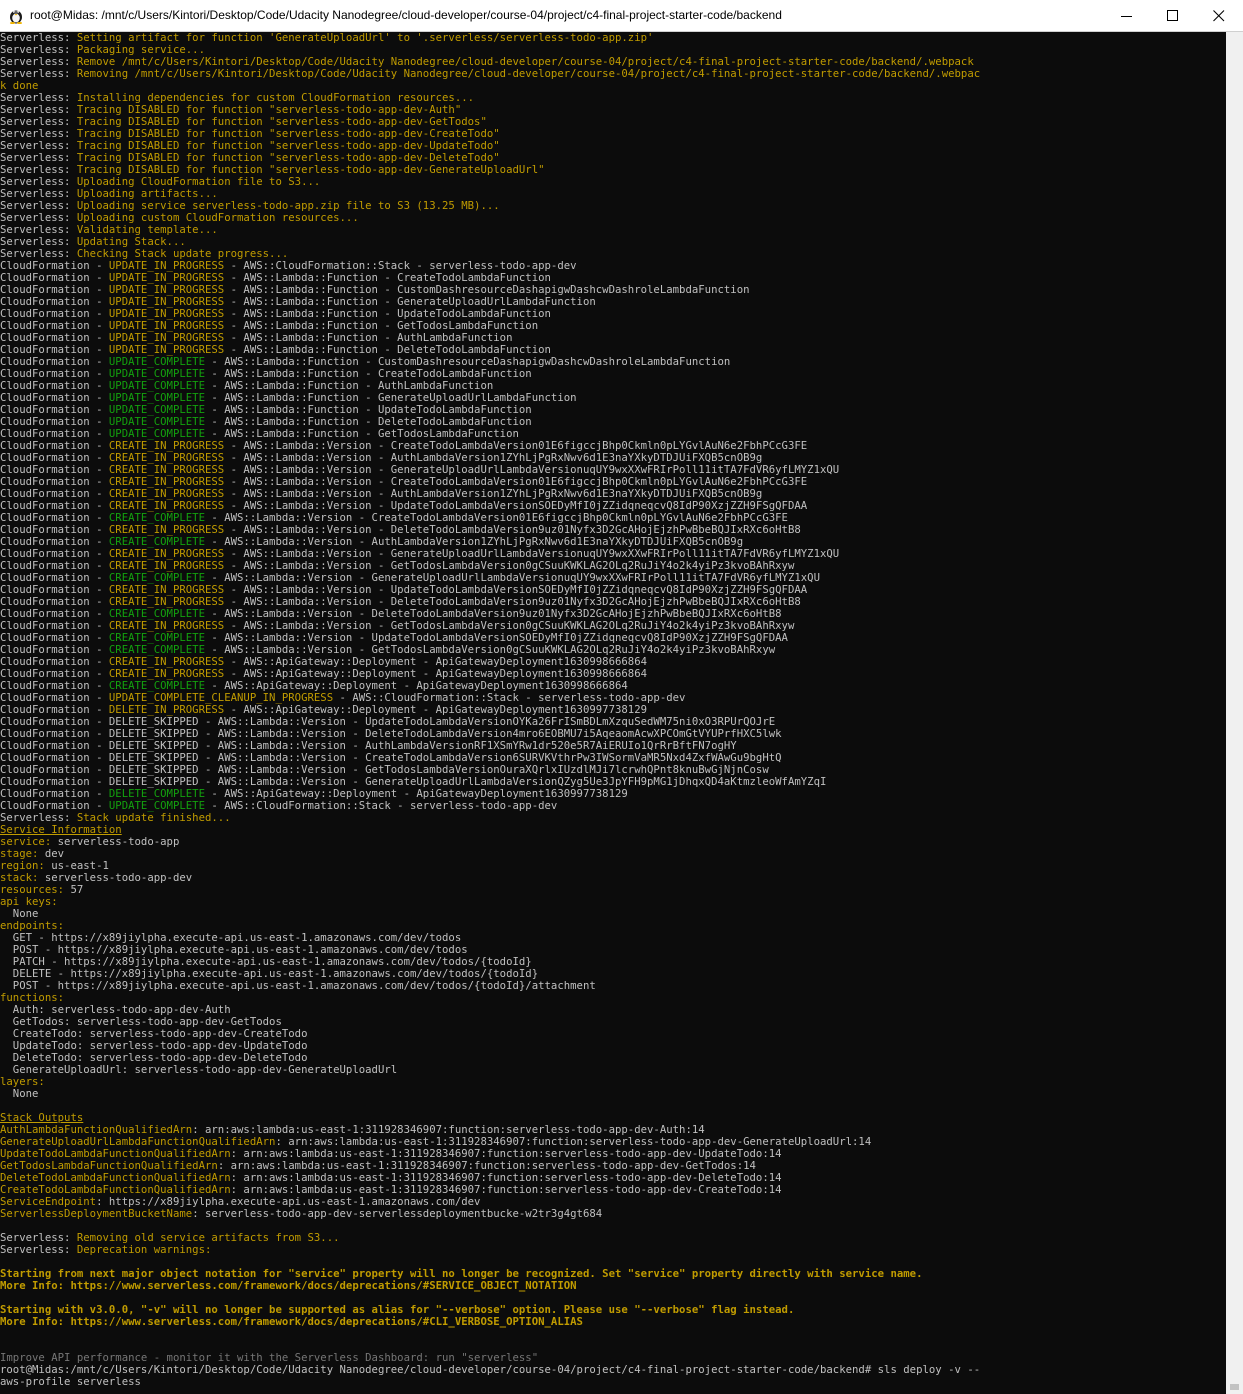  What do you see at coordinates (221, 698) in the screenshot?
I see `terminal-text: UPDATE_COMPLETE_CLEANUP_IN_PROGRESS` at bounding box center [221, 698].